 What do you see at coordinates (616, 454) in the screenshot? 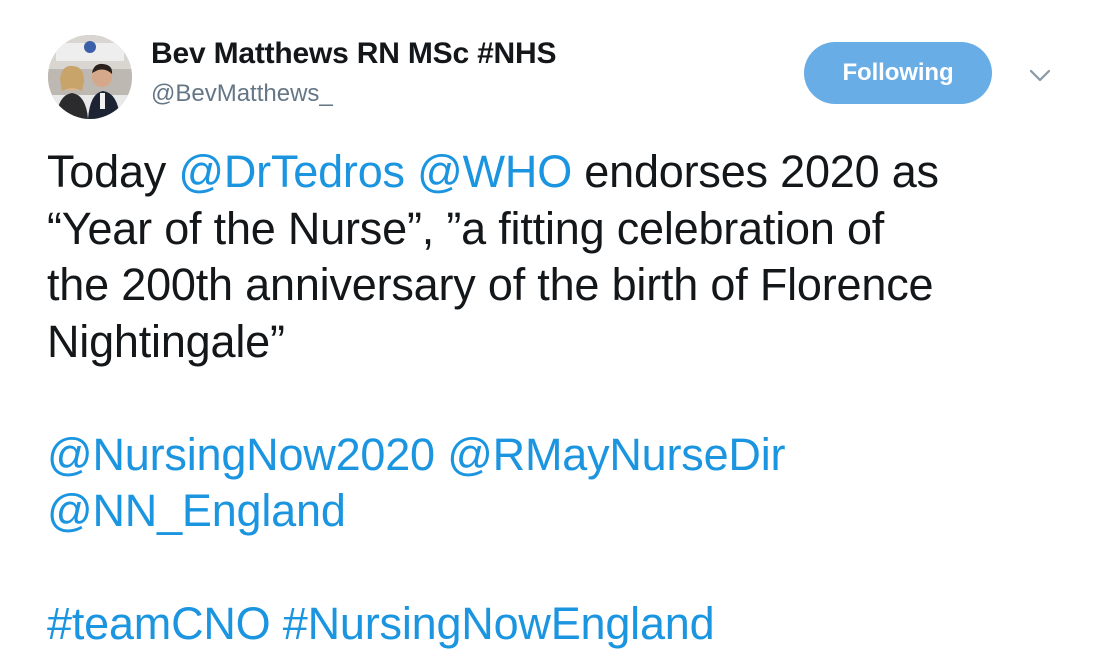
I see `mention-link: @RMayNurseDir` at bounding box center [616, 454].